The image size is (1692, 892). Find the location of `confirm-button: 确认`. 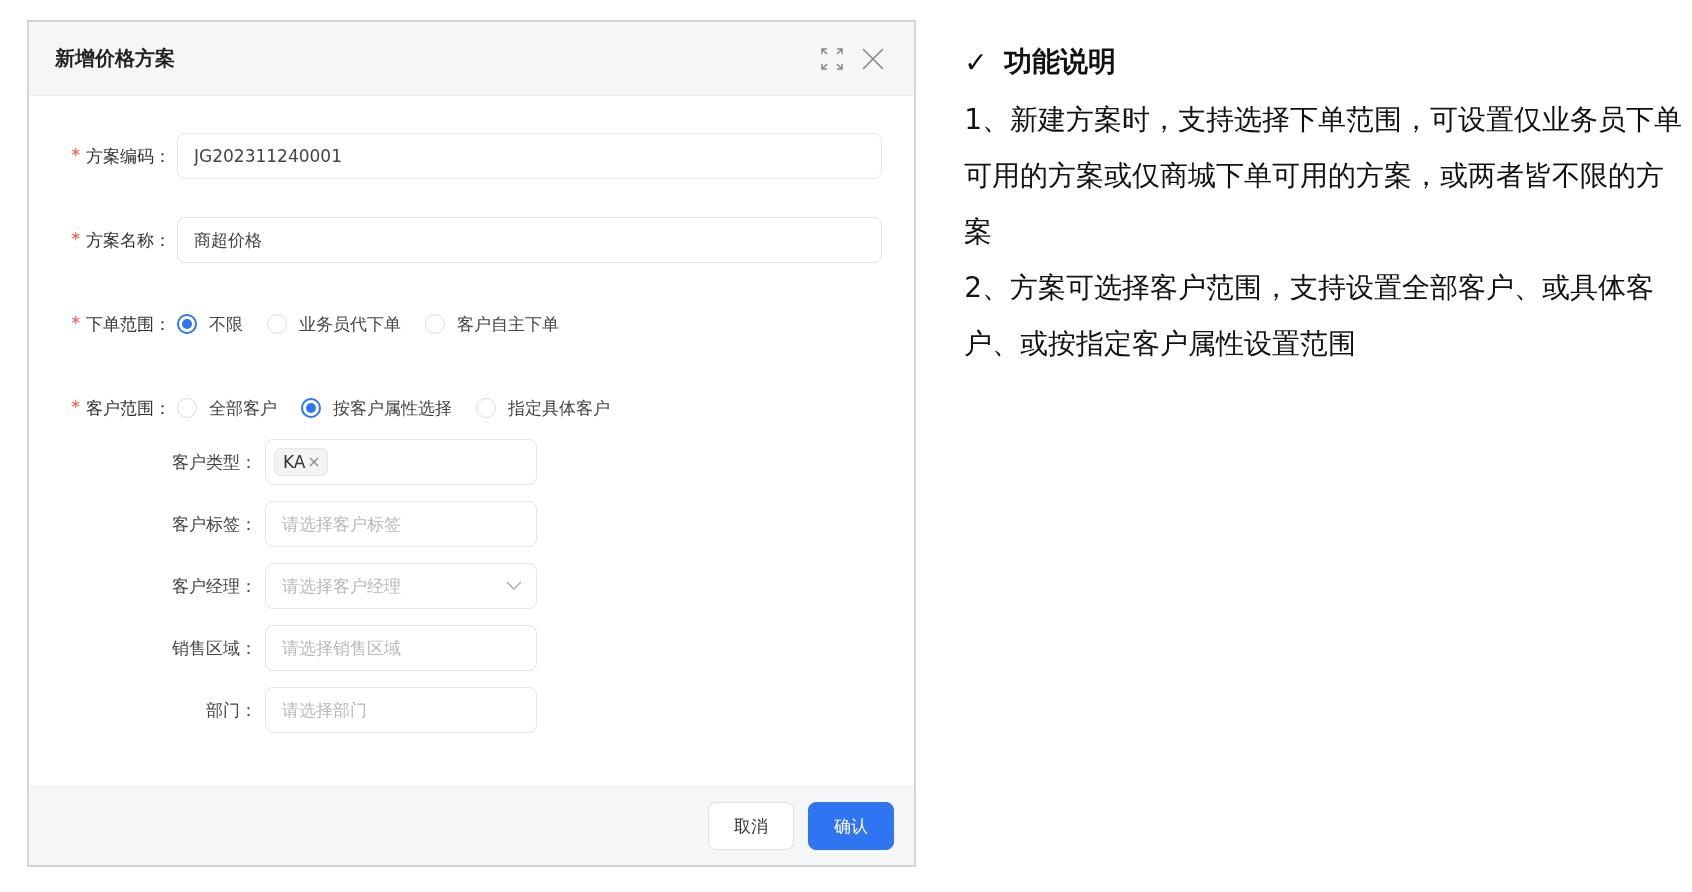

confirm-button: 确认 is located at coordinates (851, 826).